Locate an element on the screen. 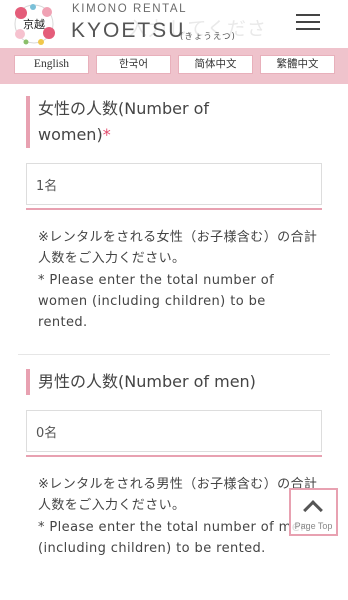  lang-korean-button: 한국어 is located at coordinates (133, 64).